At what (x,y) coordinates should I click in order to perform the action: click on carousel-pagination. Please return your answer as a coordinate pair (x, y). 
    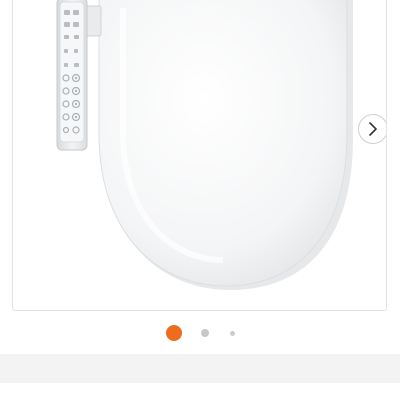
    Looking at the image, I should click on (200, 333).